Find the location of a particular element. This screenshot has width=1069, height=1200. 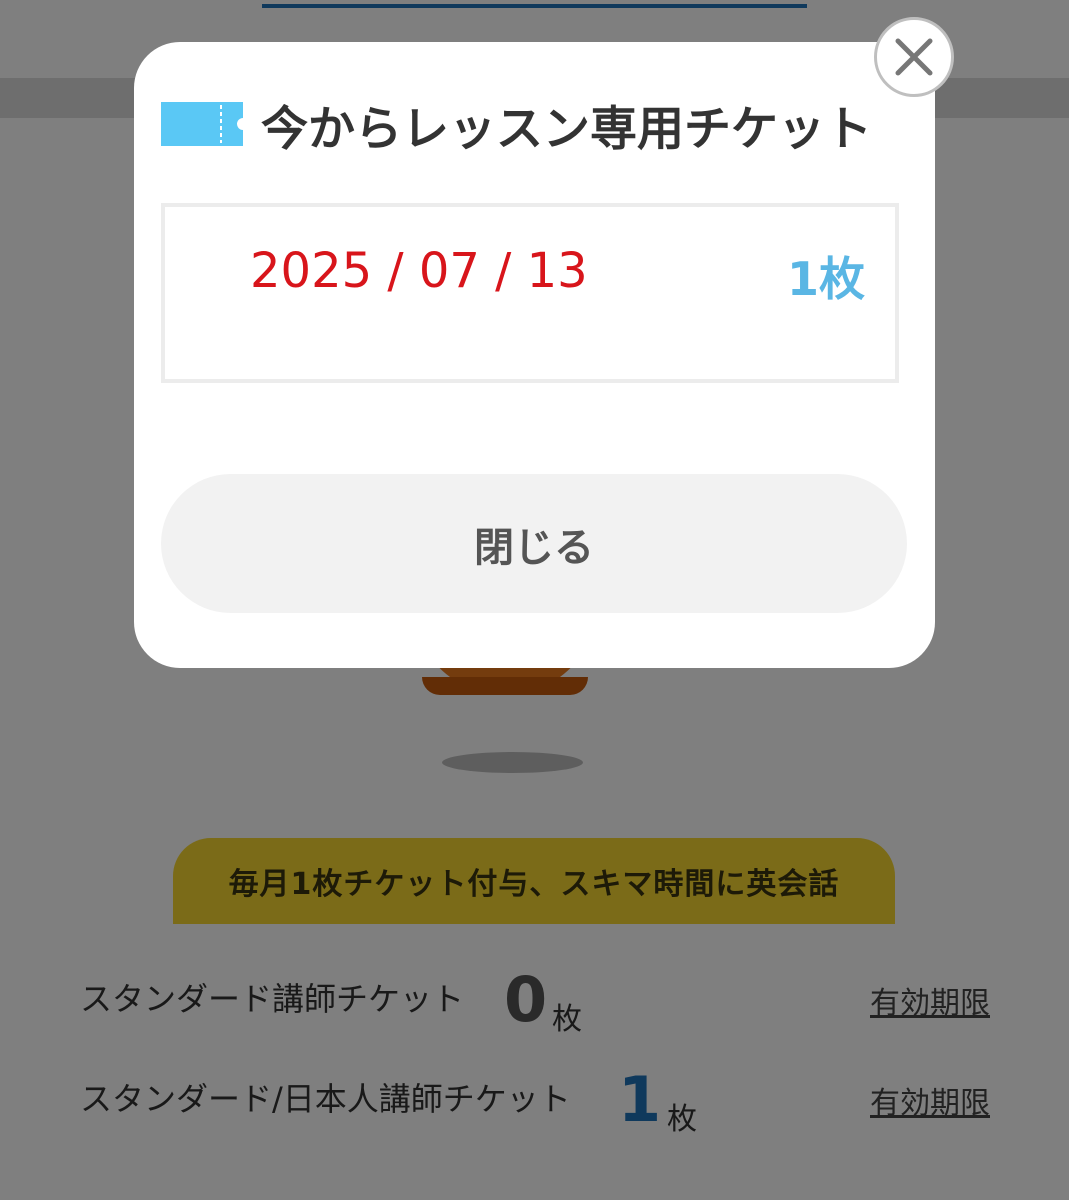

close-icon is located at coordinates (914, 57).